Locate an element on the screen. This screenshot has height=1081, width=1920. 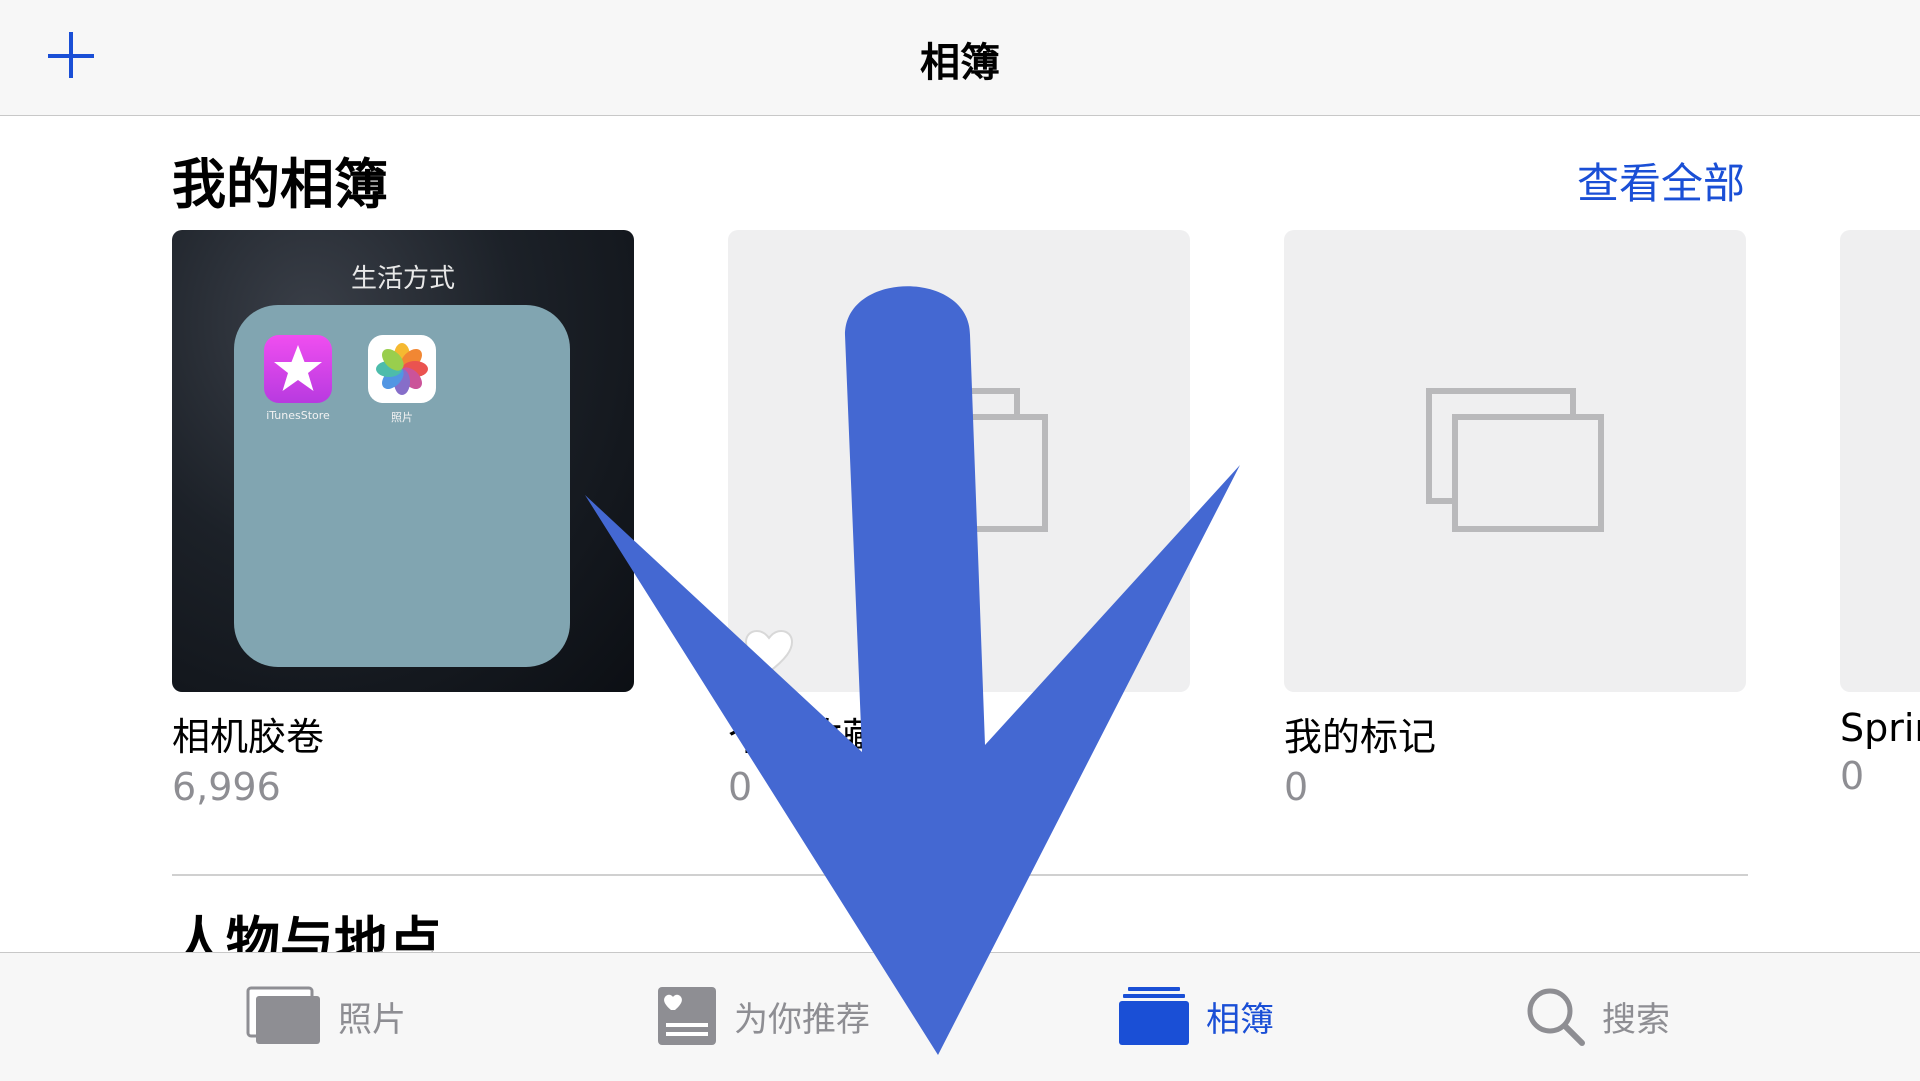
album-camera-roll: 生活方式 iTunesStore 照片 相机胶卷 6,996 is located at coordinates (403, 519).